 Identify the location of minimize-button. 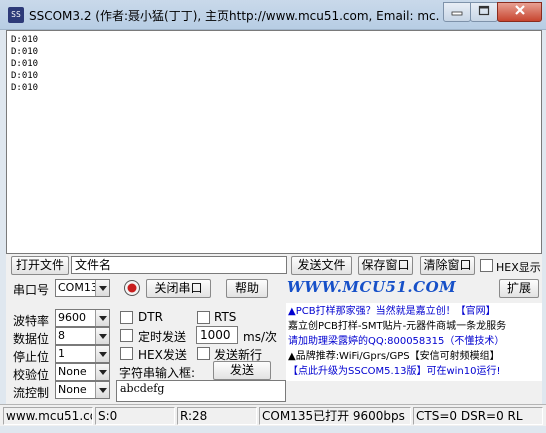
(457, 12).